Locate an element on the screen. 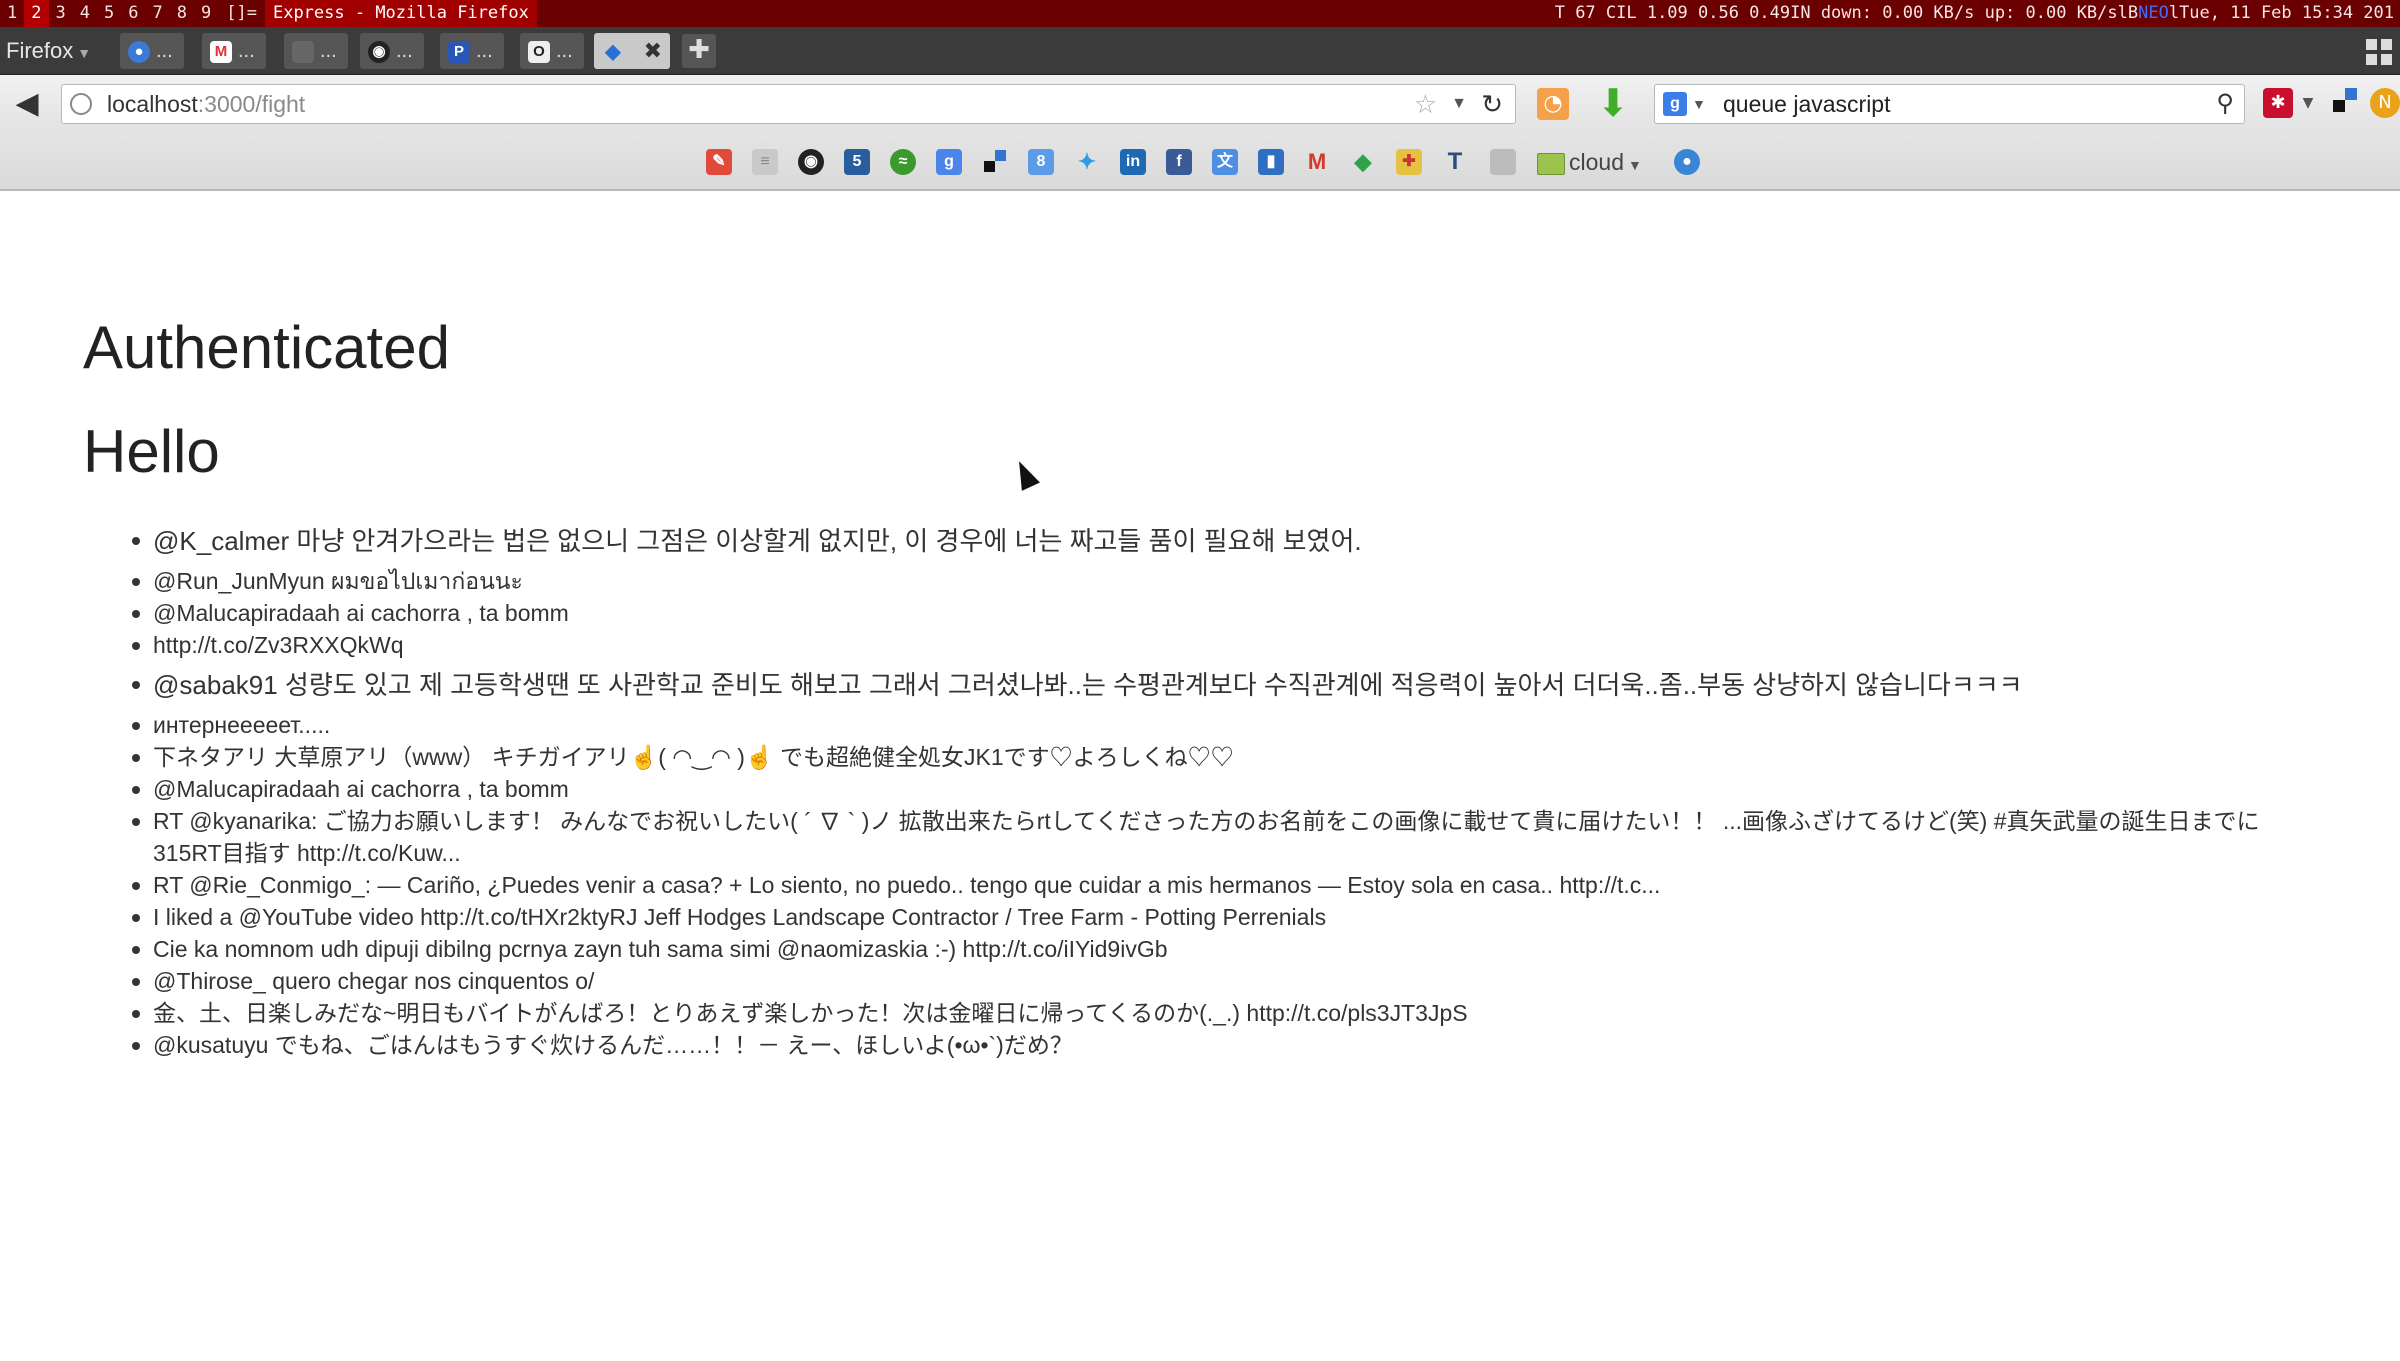 The image size is (2400, 1361). reload-icon: ↻ is located at coordinates (1492, 104).